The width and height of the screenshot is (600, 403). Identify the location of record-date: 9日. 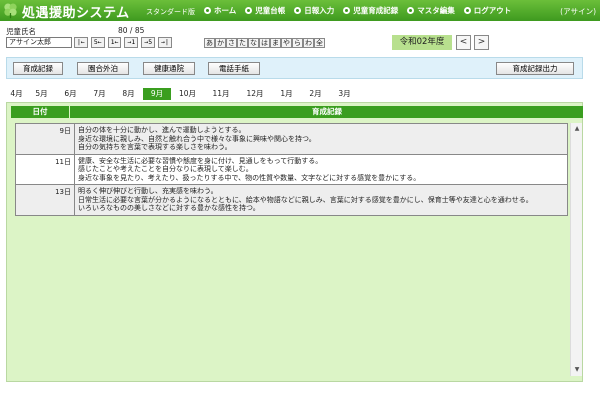
(45, 139).